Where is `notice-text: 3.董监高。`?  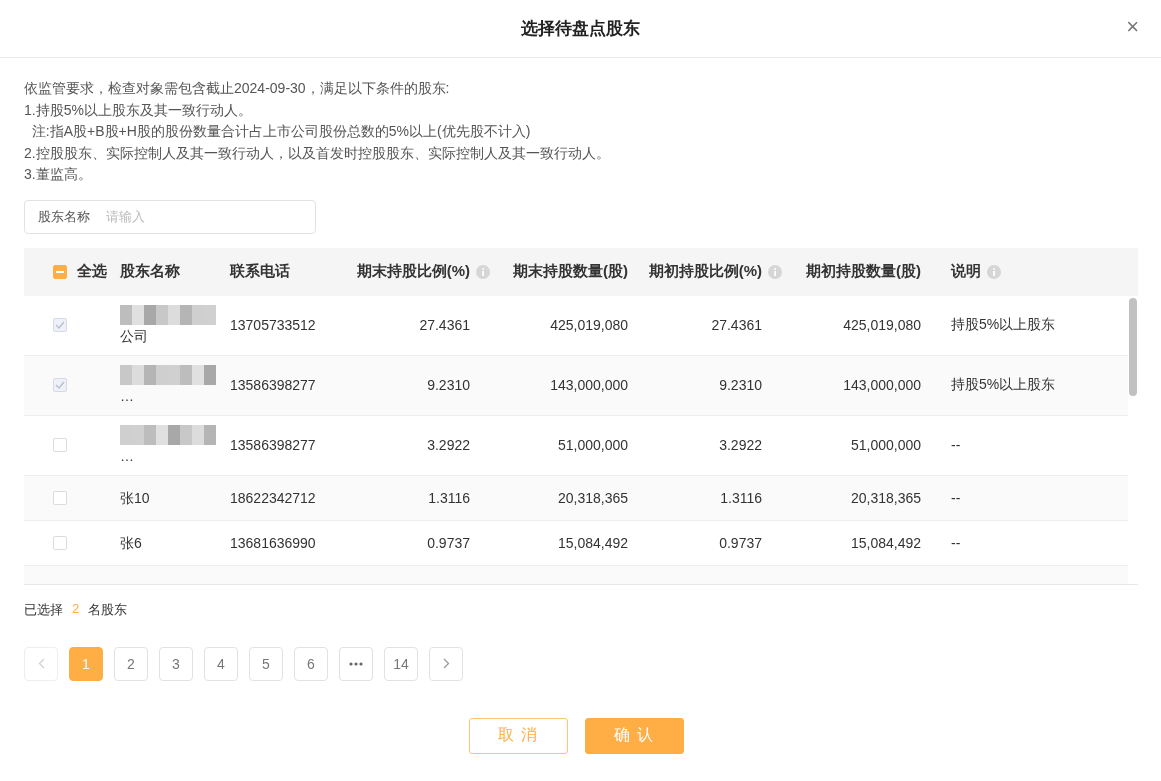
notice-text: 3.董监高。 is located at coordinates (58, 174).